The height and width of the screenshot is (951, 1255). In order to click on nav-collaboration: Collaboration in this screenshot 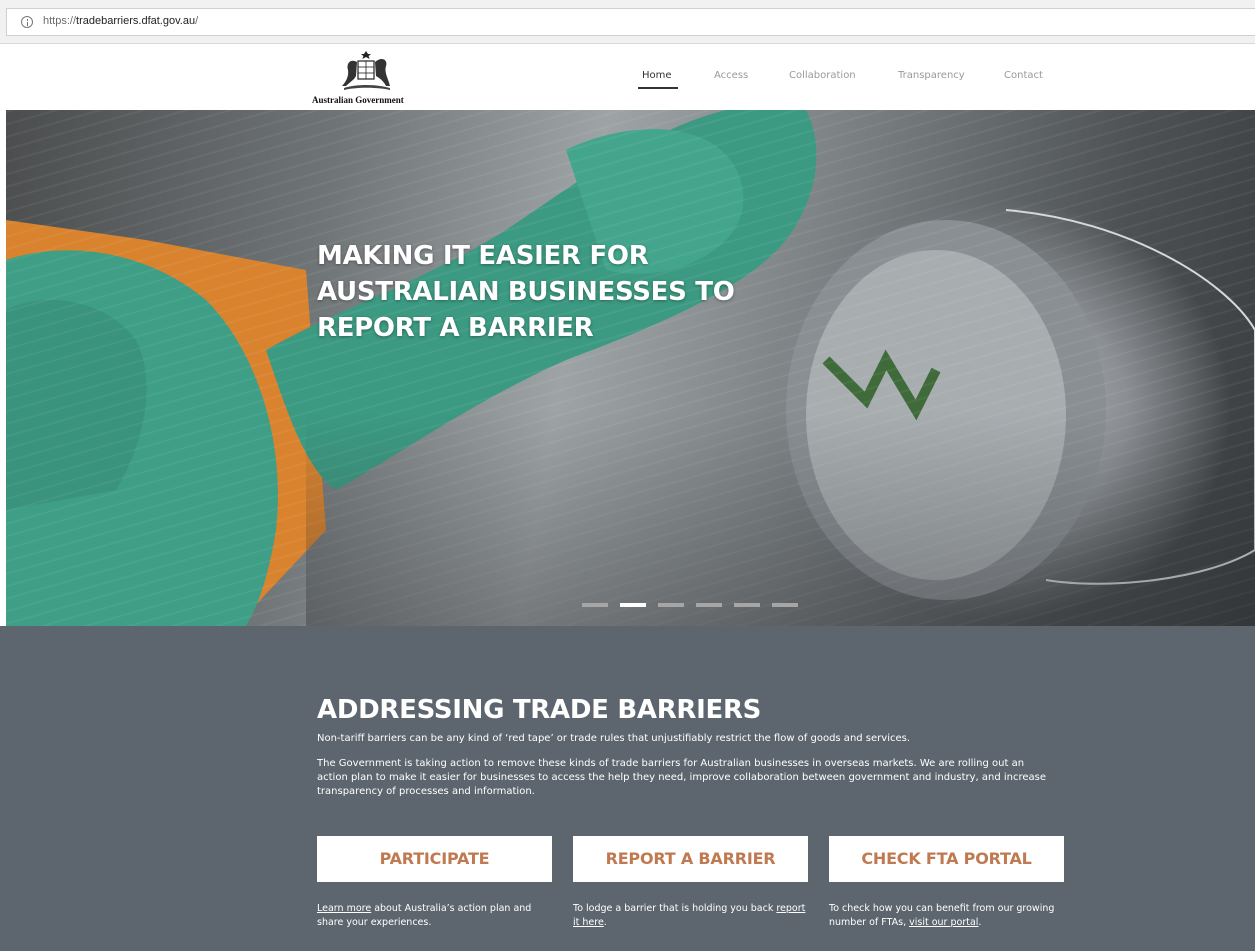, I will do `click(822, 75)`.